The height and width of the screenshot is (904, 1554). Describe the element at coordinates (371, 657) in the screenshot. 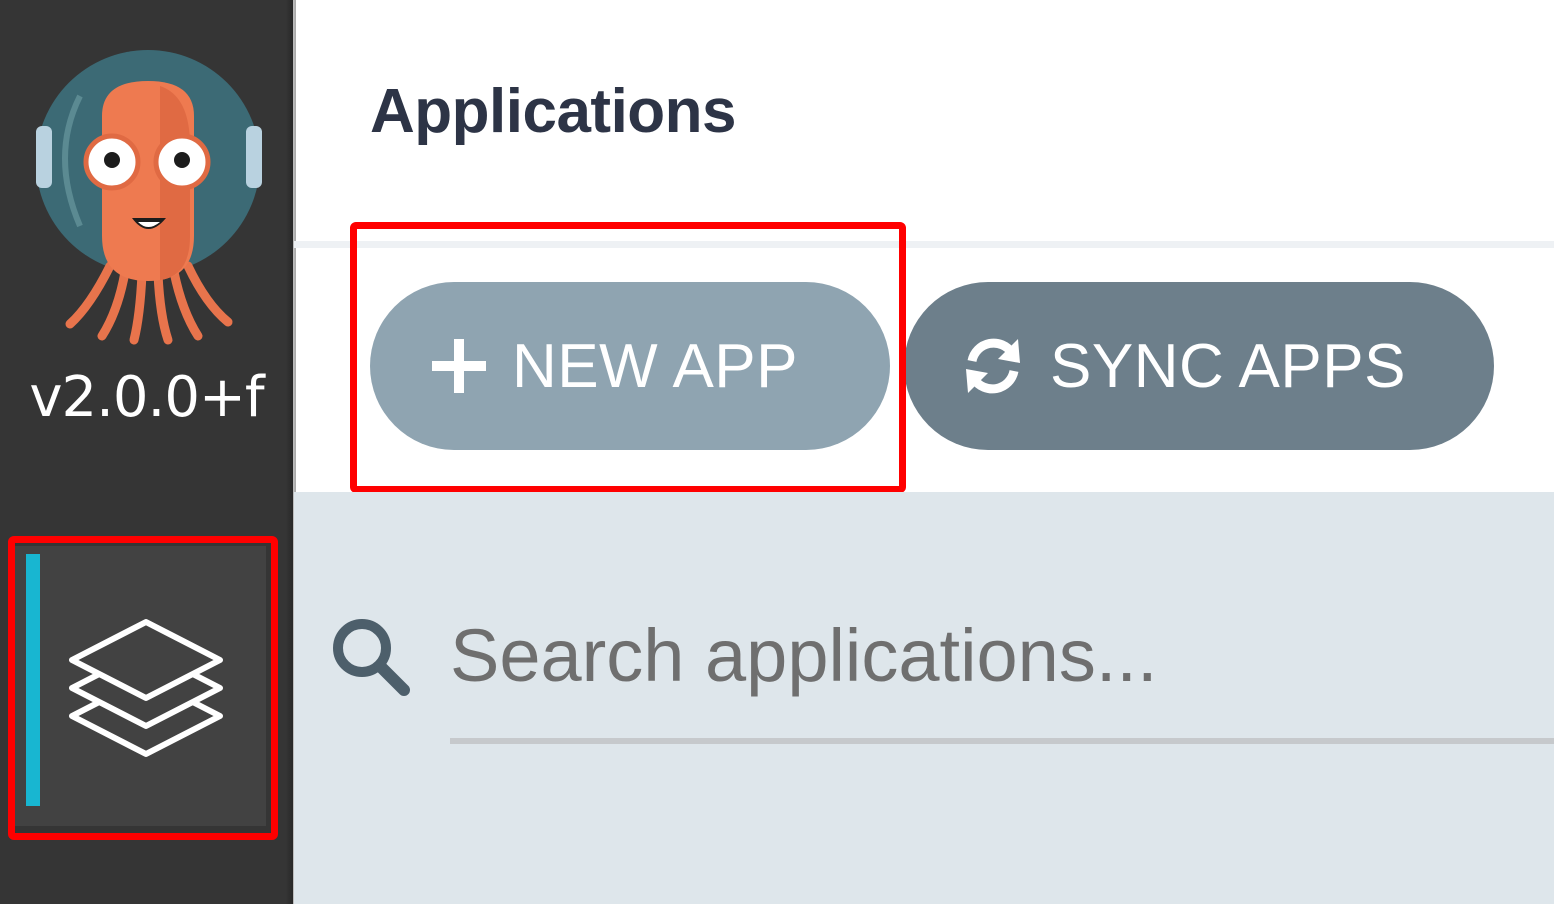

I see `search-icon` at that location.